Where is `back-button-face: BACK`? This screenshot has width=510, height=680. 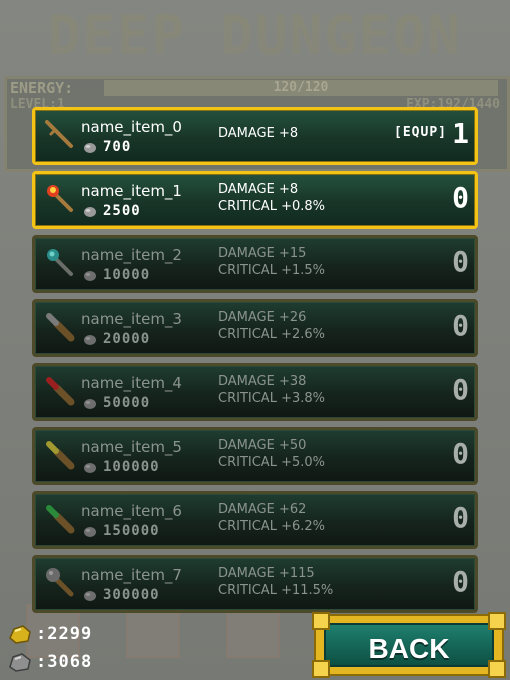 back-button-face: BACK is located at coordinates (409, 645).